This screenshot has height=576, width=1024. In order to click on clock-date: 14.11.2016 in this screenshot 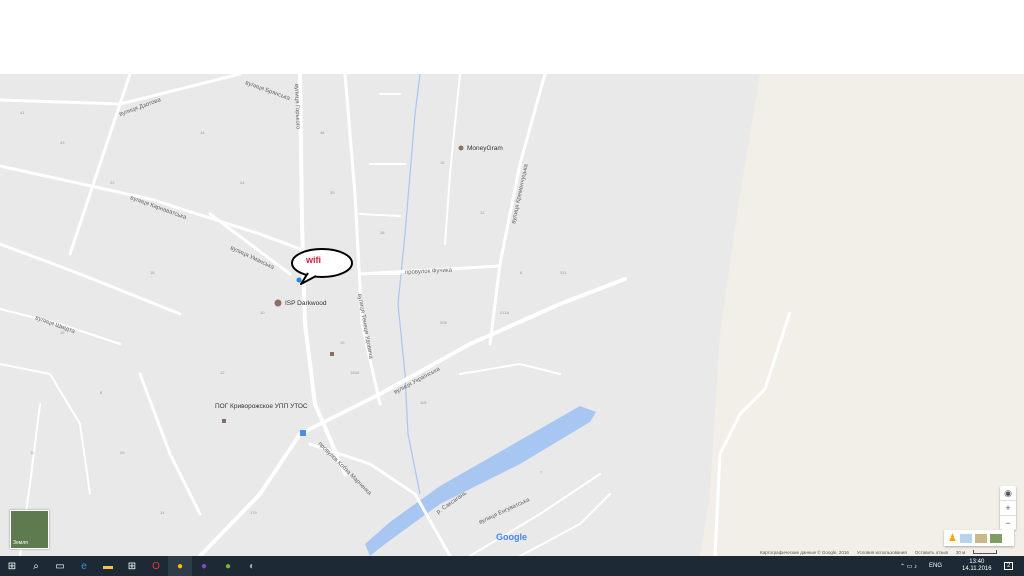, I will do `click(977, 569)`.